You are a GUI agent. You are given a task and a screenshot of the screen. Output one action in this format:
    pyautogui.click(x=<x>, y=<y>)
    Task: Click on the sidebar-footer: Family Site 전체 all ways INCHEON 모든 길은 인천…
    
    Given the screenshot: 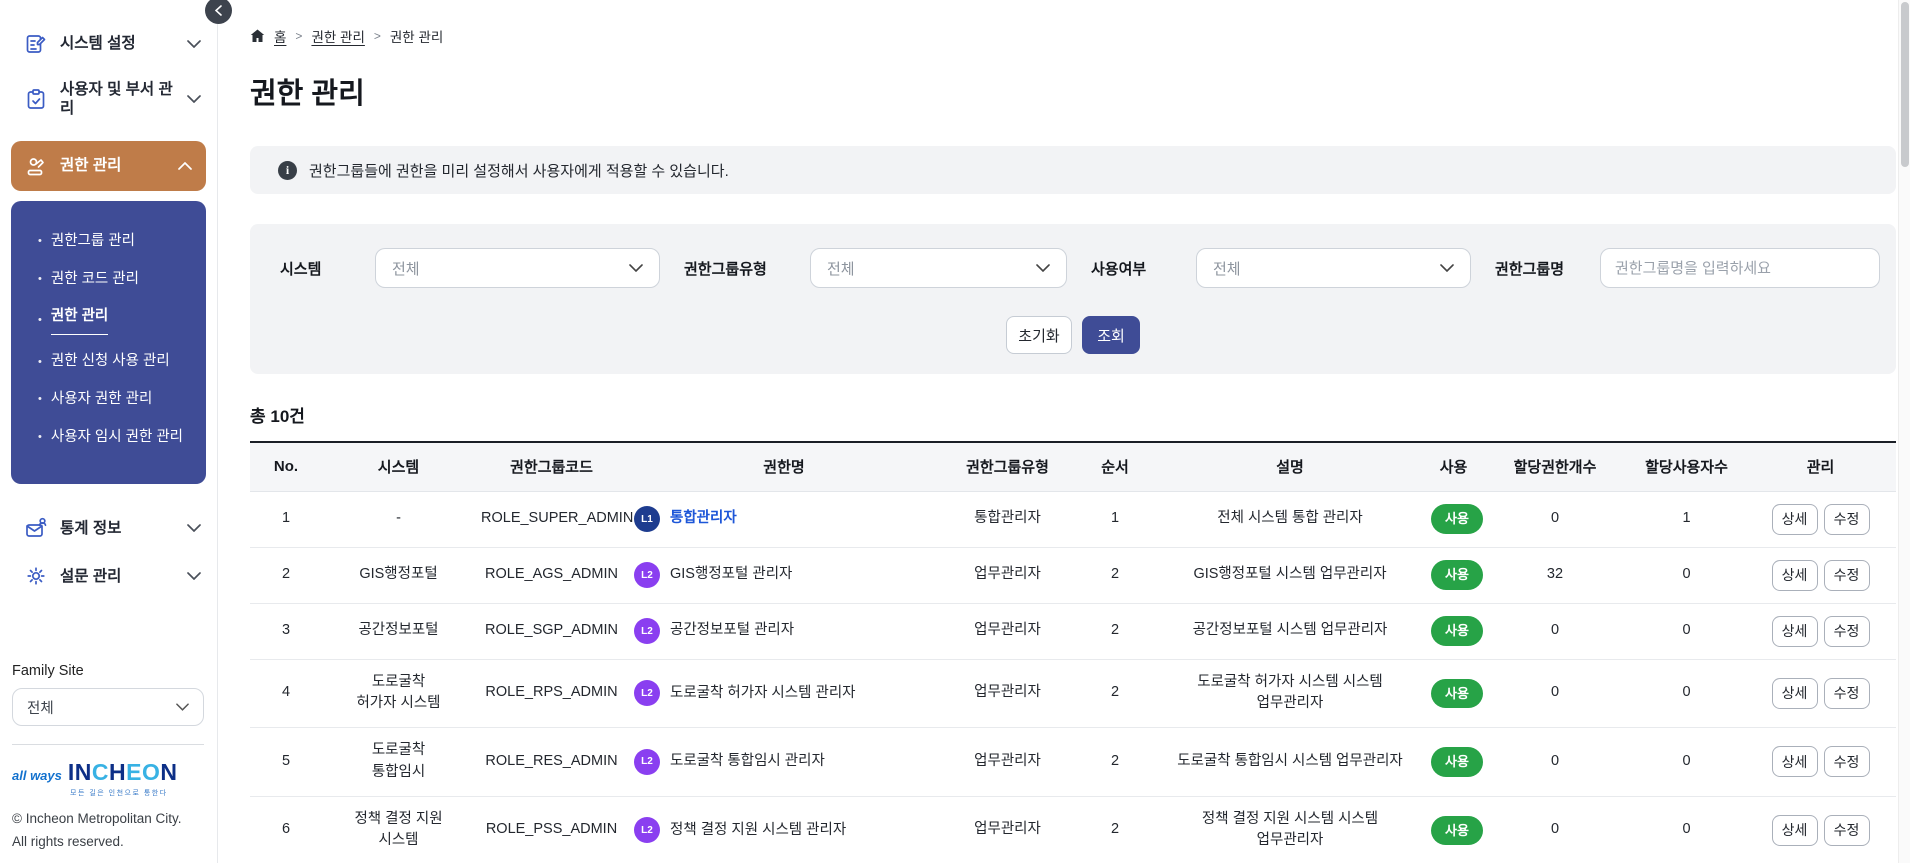 What is the action you would take?
    pyautogui.click(x=108, y=758)
    